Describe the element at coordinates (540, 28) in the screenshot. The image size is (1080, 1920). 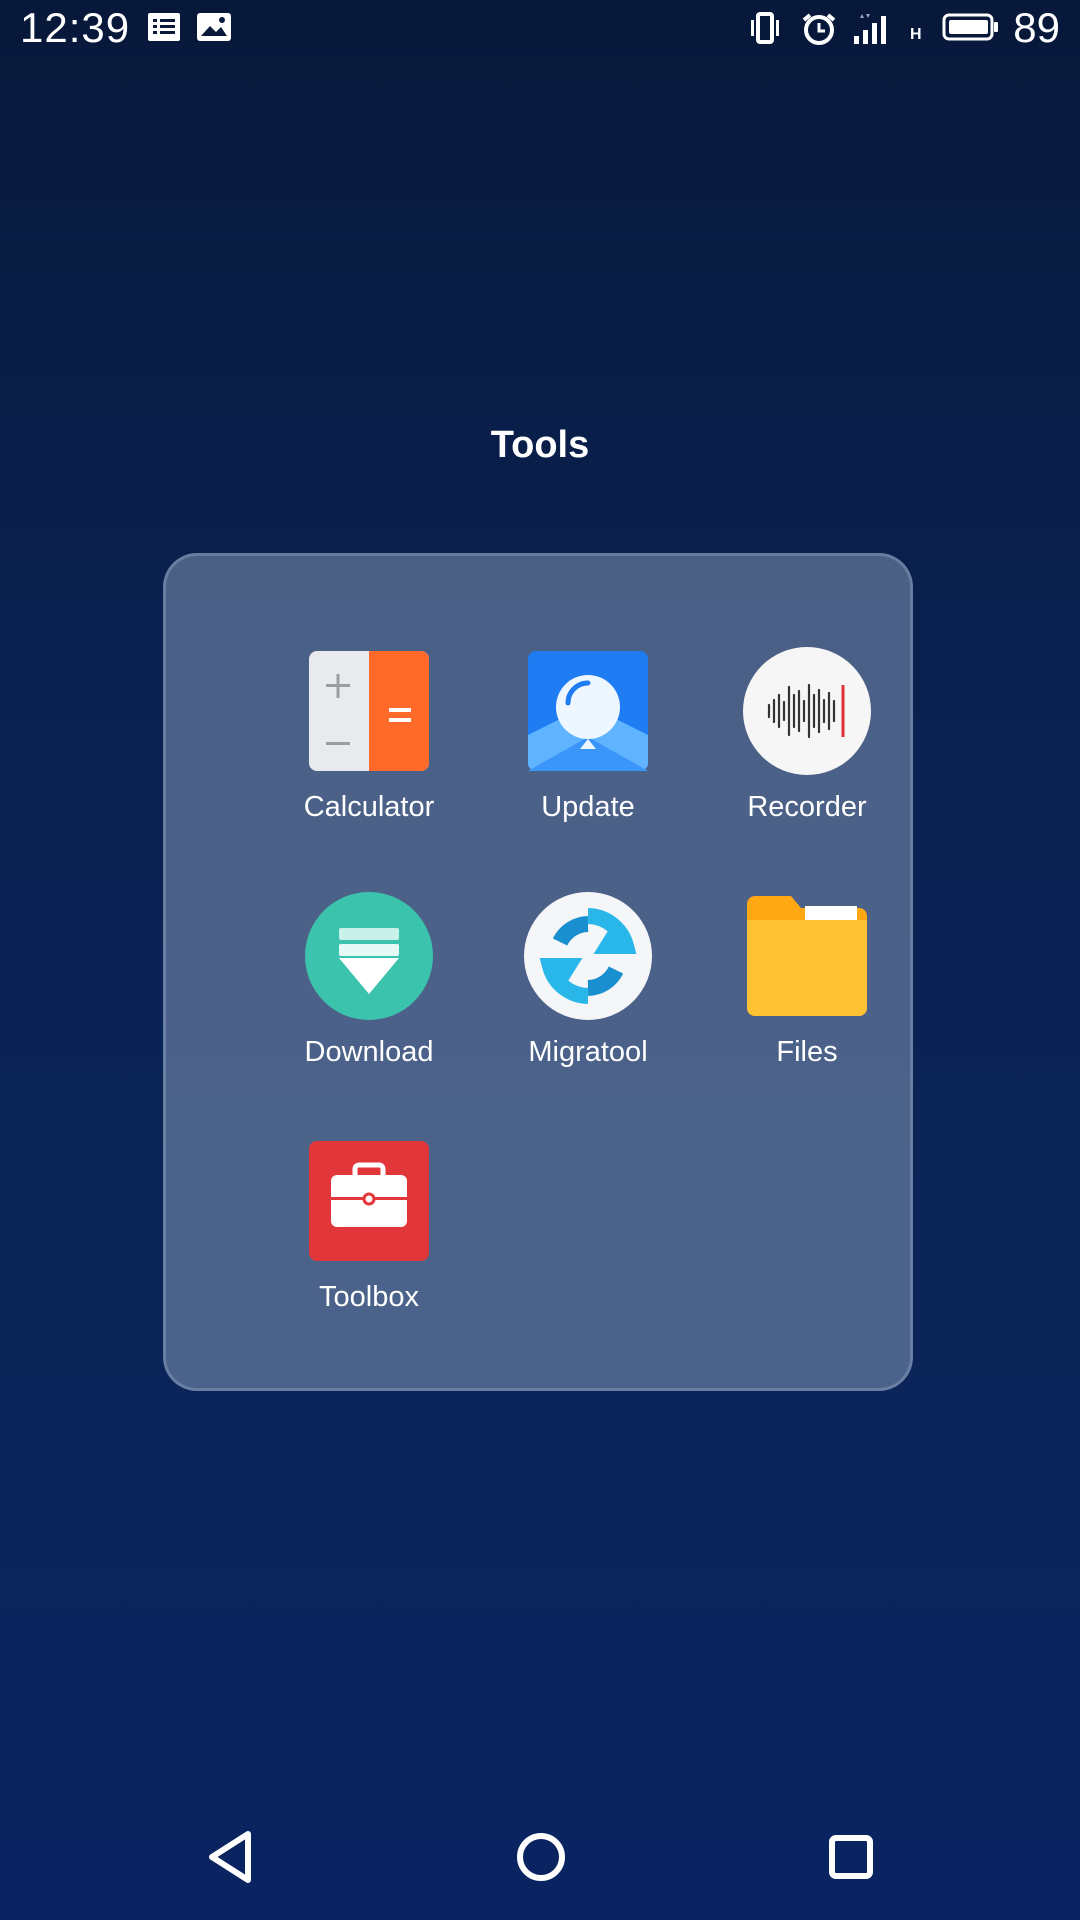
I see `status-bar: 12:39 H 89` at that location.